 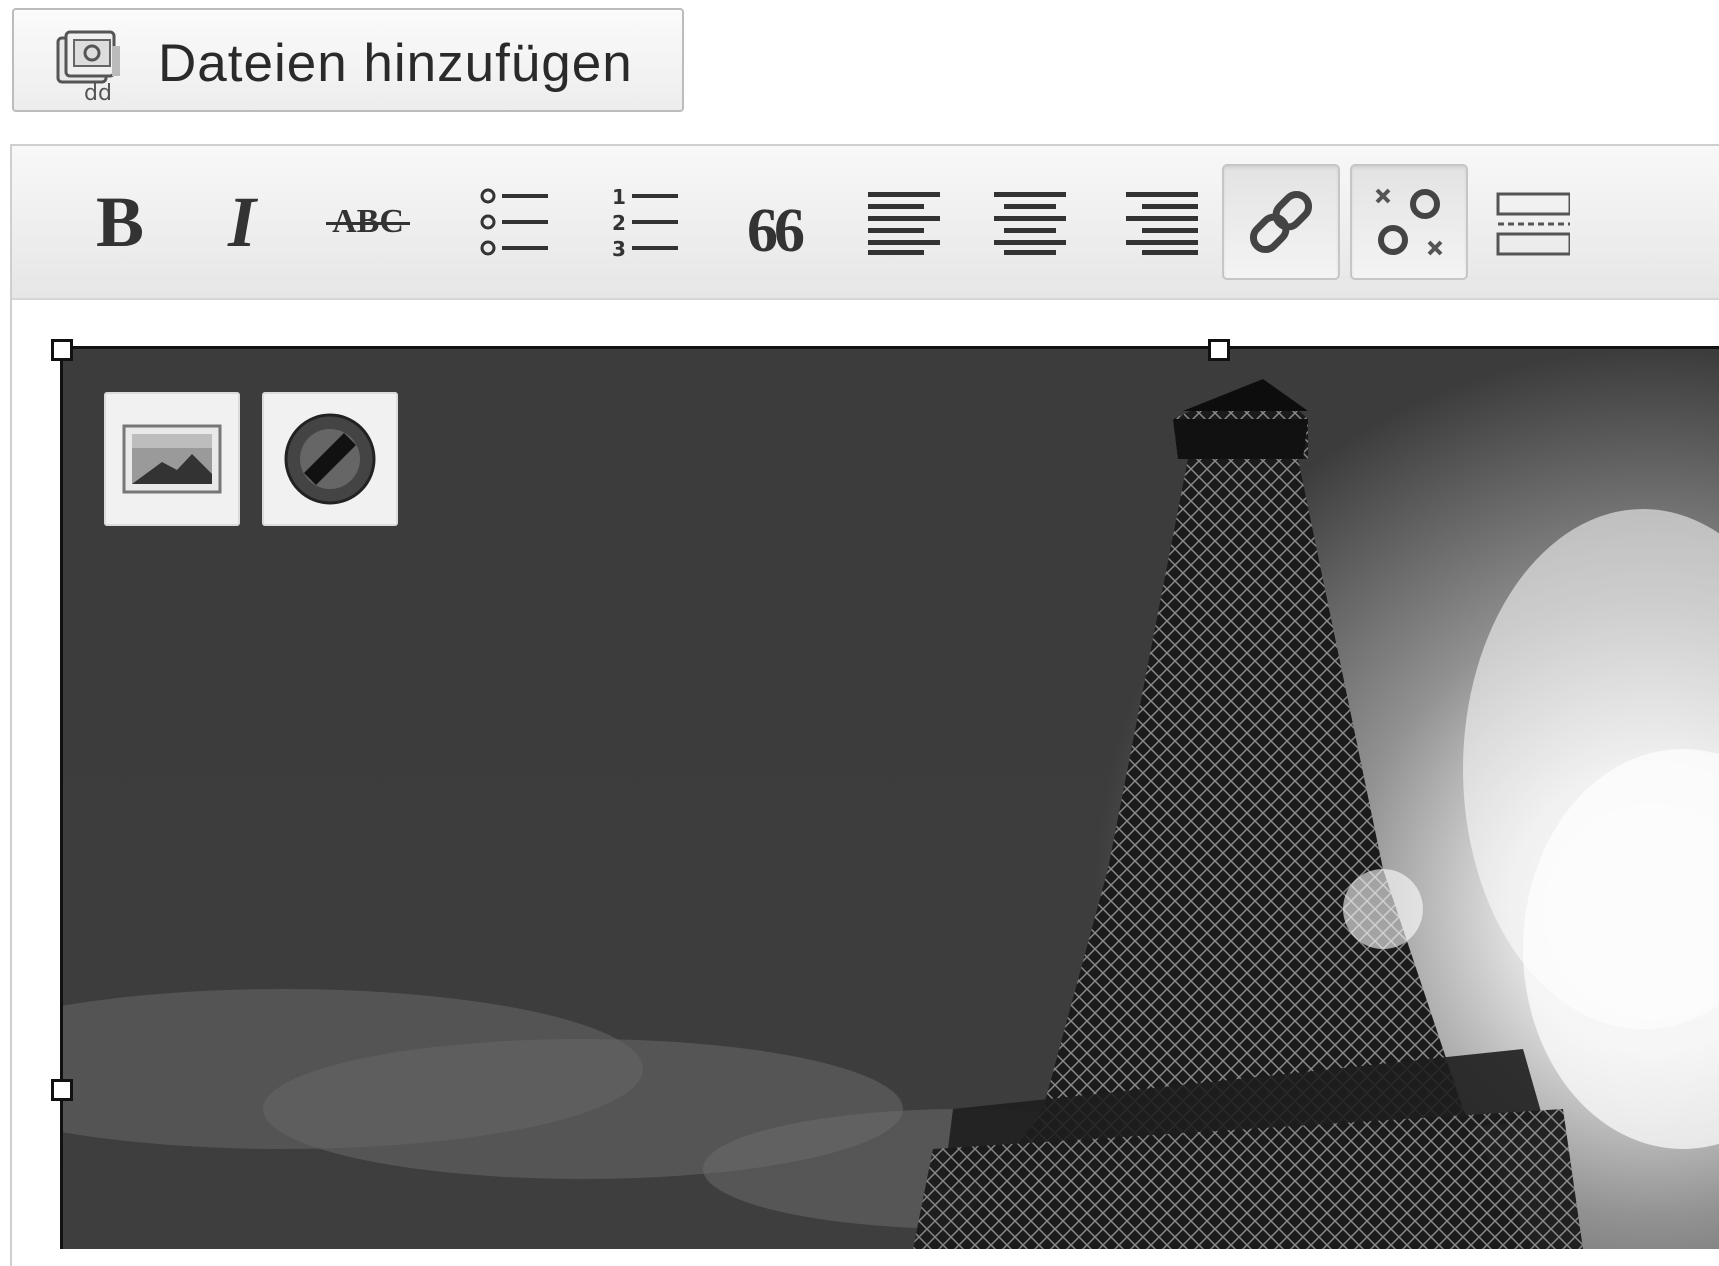 I want to click on italic-button: I, so click(x=242, y=222).